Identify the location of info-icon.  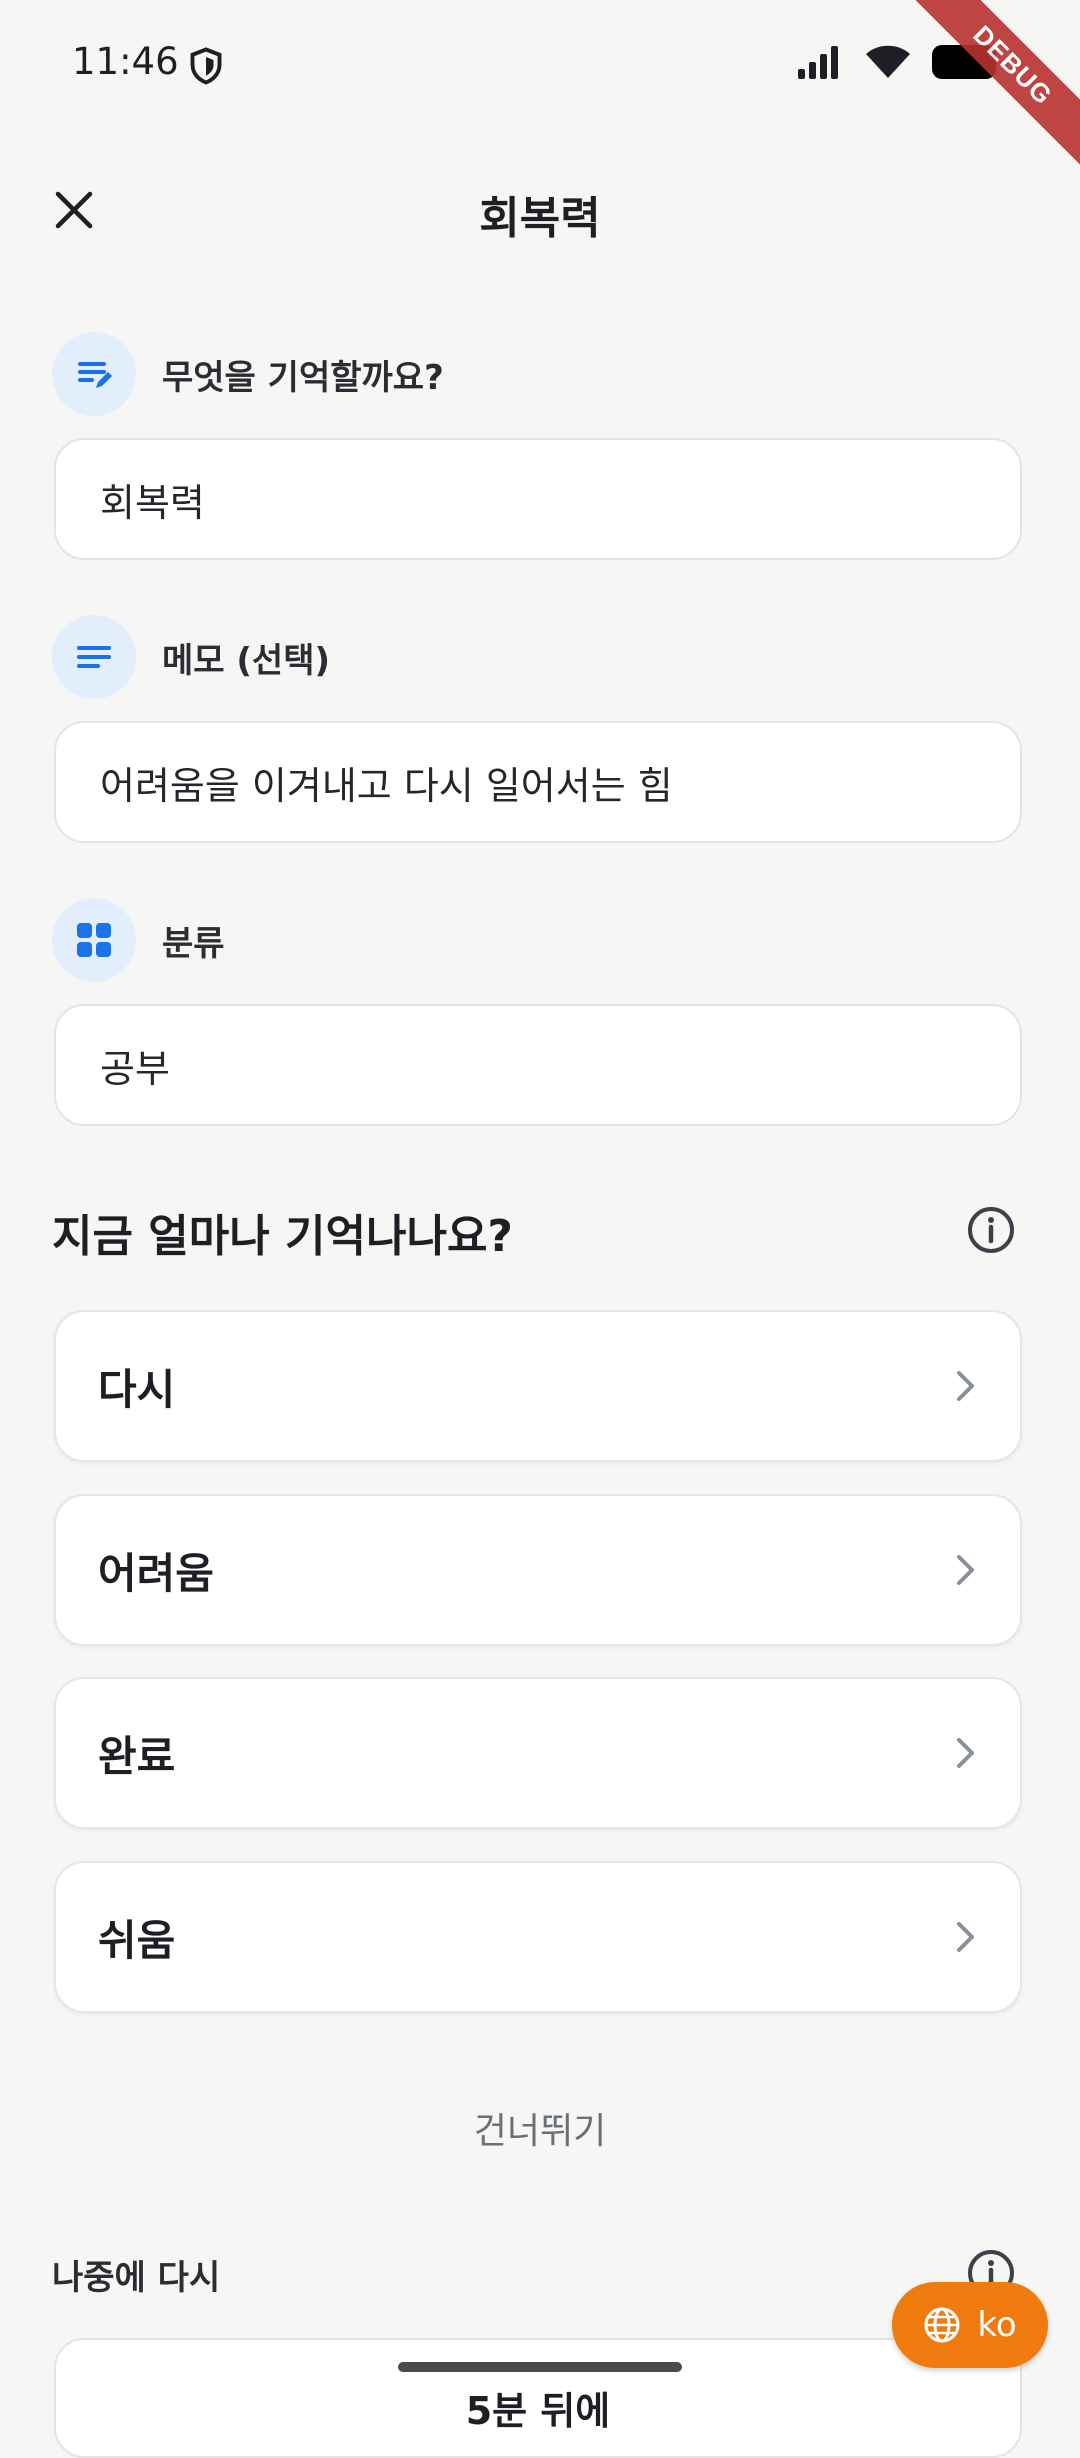
(991, 1230).